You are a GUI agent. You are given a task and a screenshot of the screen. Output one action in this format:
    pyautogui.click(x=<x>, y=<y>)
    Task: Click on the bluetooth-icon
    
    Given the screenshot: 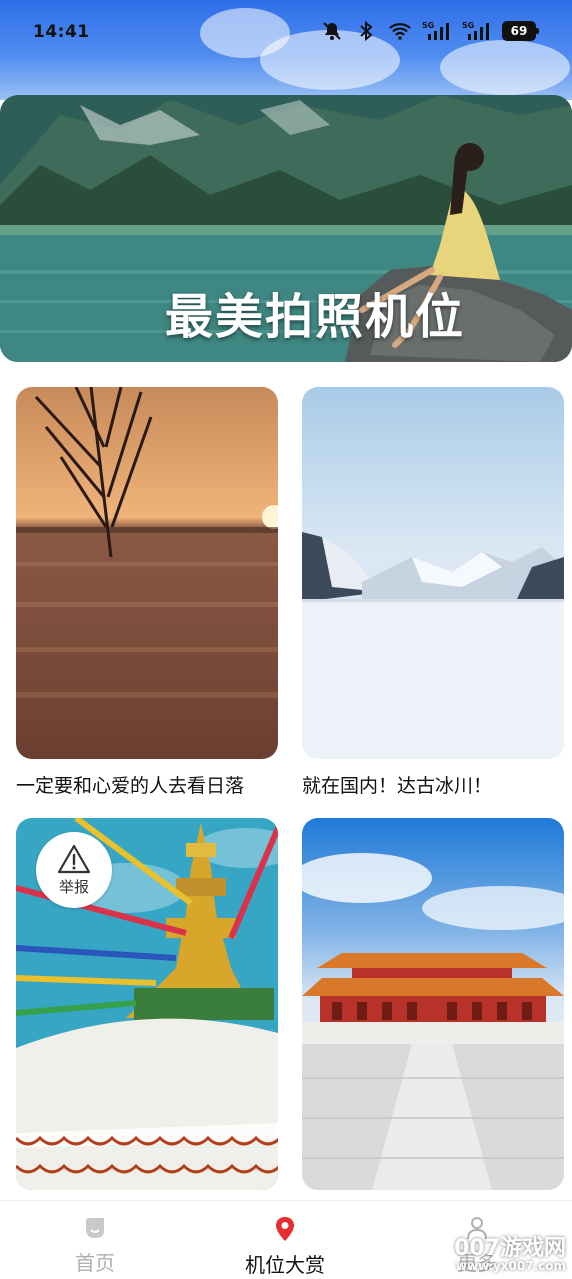 What is the action you would take?
    pyautogui.click(x=366, y=31)
    